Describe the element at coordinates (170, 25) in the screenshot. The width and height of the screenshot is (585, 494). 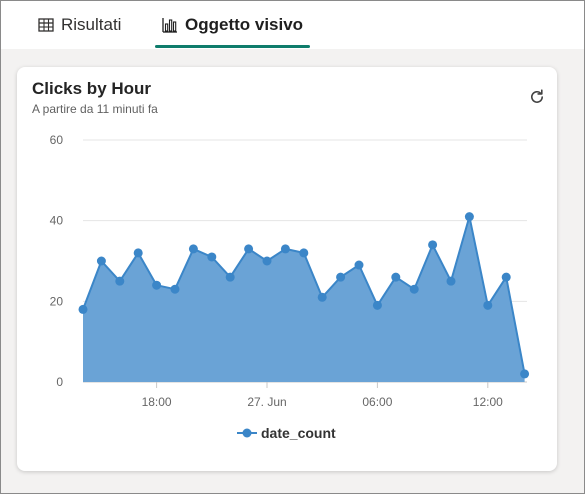
I see `bar-chart-icon` at that location.